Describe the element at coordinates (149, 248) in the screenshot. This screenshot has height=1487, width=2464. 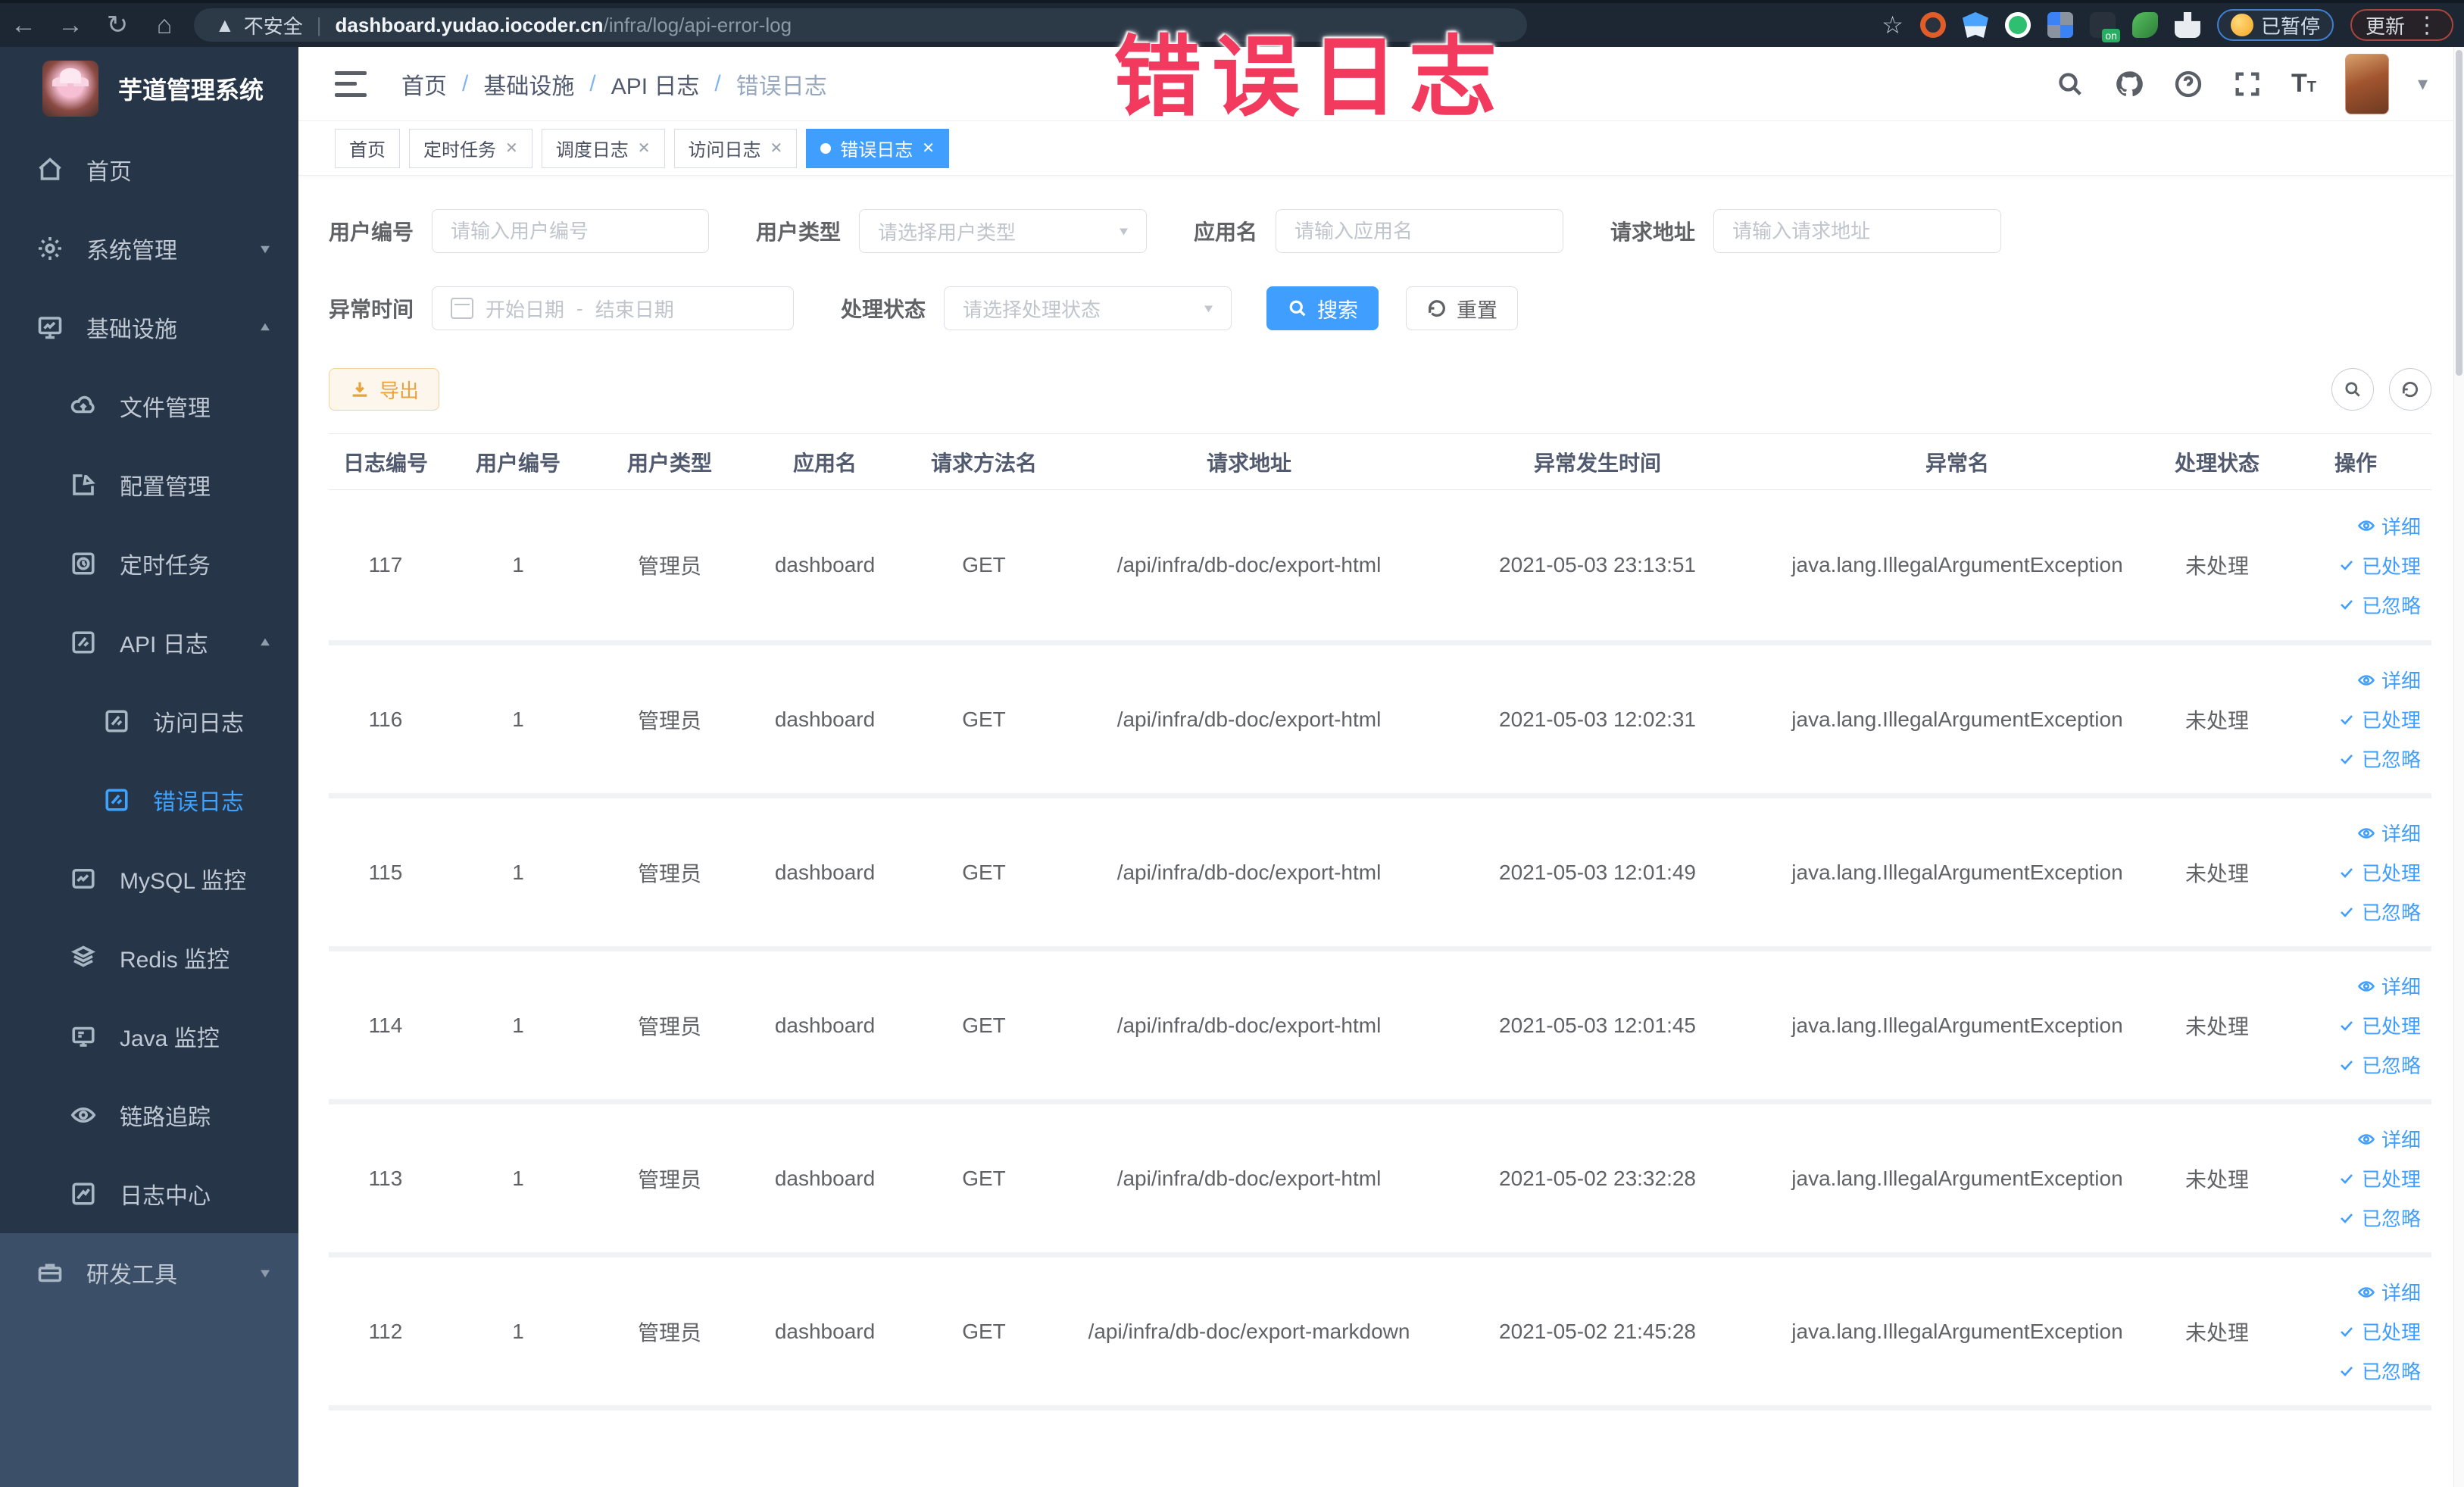
I see `sidebar-item-system-management: 系统管理 ▾` at that location.